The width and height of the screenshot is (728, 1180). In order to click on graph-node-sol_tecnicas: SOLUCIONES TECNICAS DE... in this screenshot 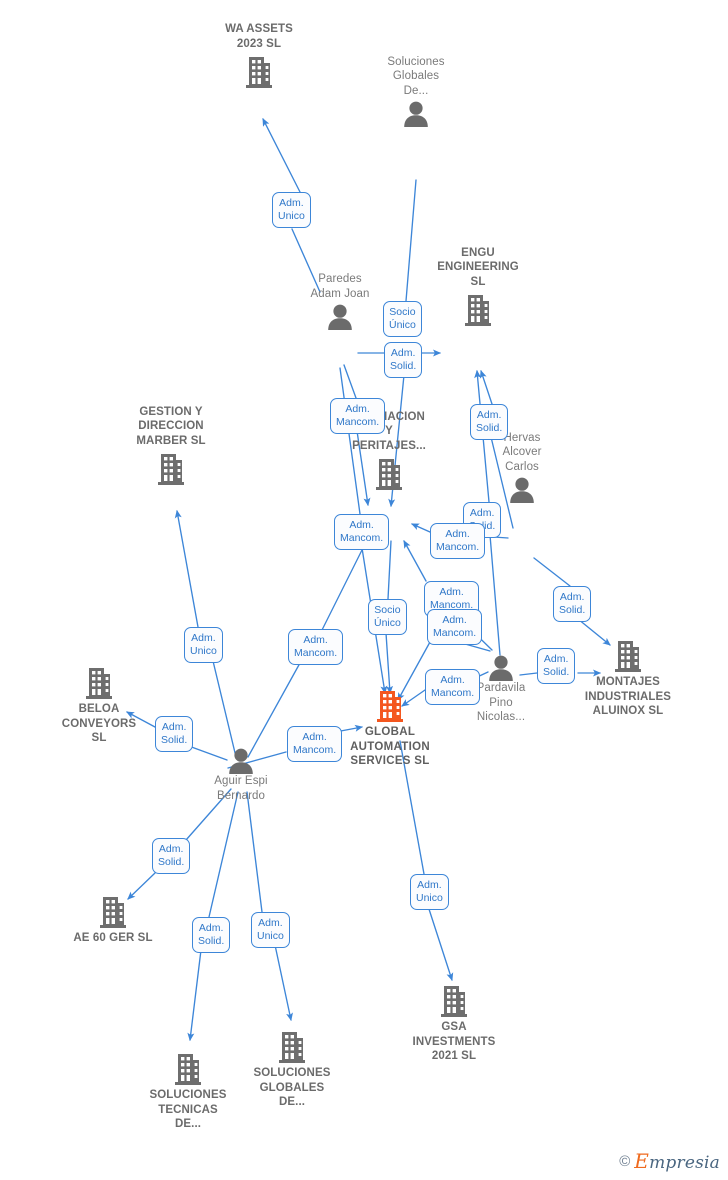, I will do `click(188, 1091)`.